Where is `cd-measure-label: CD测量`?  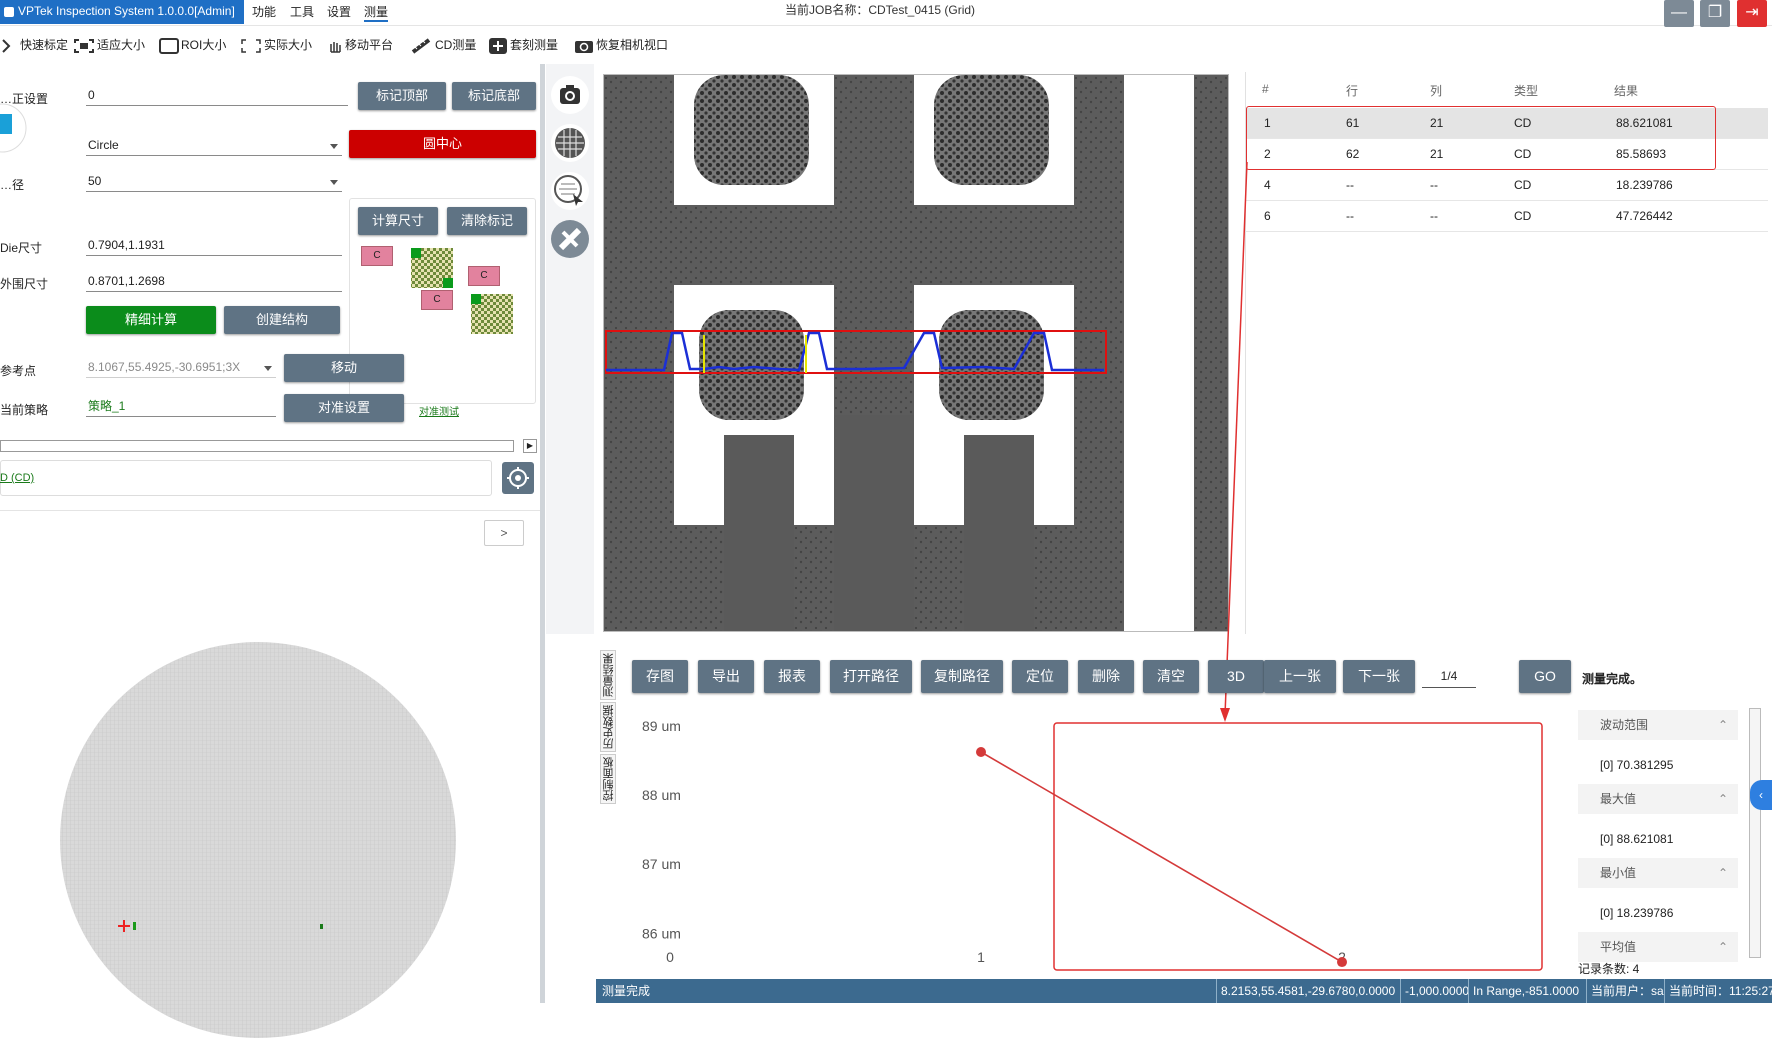
cd-measure-label: CD测量 is located at coordinates (456, 45).